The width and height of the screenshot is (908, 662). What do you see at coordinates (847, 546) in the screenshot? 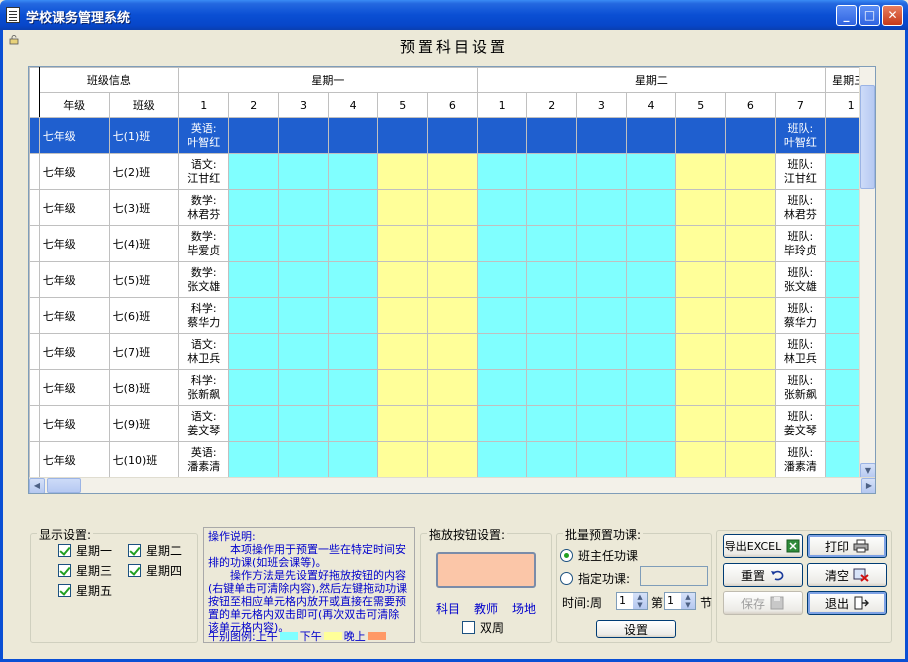
I see `print-button: 打印` at bounding box center [847, 546].